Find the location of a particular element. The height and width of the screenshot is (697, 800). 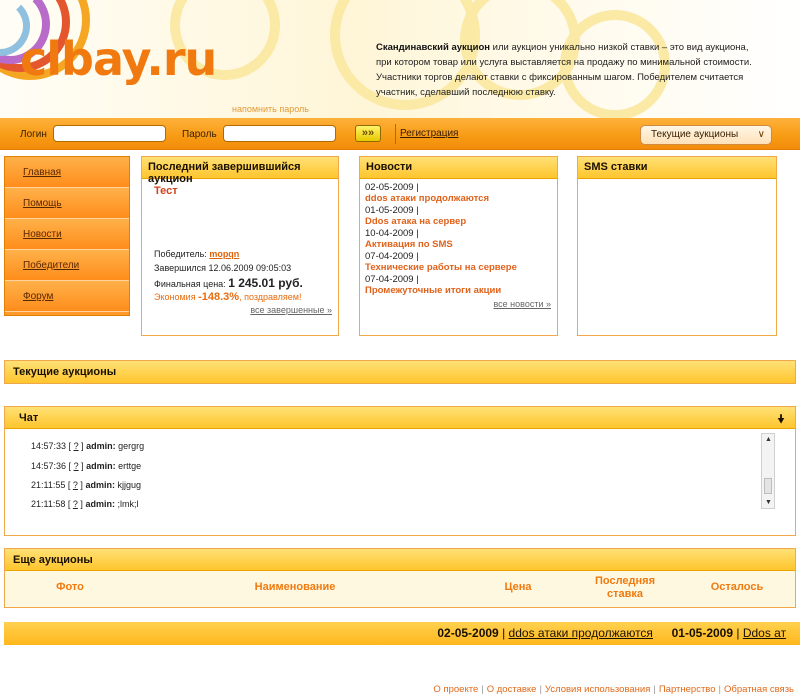

news-date: 02-05-2009 | is located at coordinates (392, 187).